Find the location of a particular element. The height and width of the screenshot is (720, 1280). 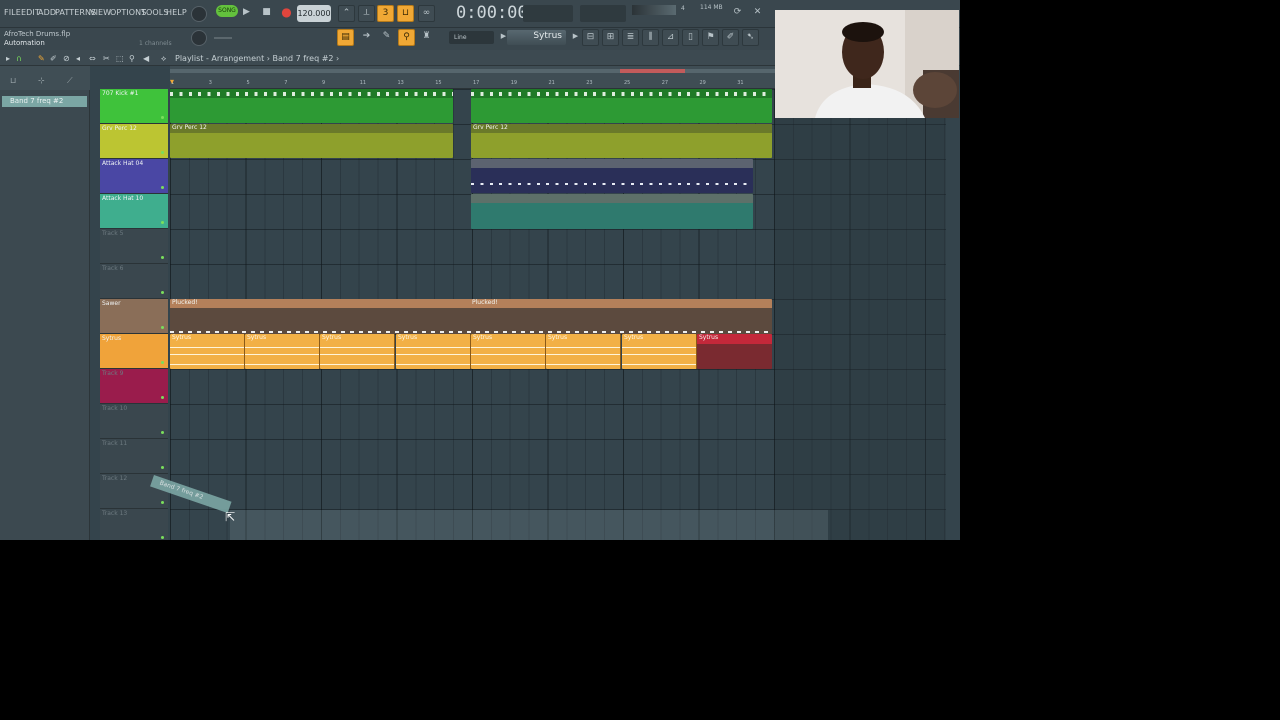

track-header-6: Track 6 is located at coordinates (134, 281).